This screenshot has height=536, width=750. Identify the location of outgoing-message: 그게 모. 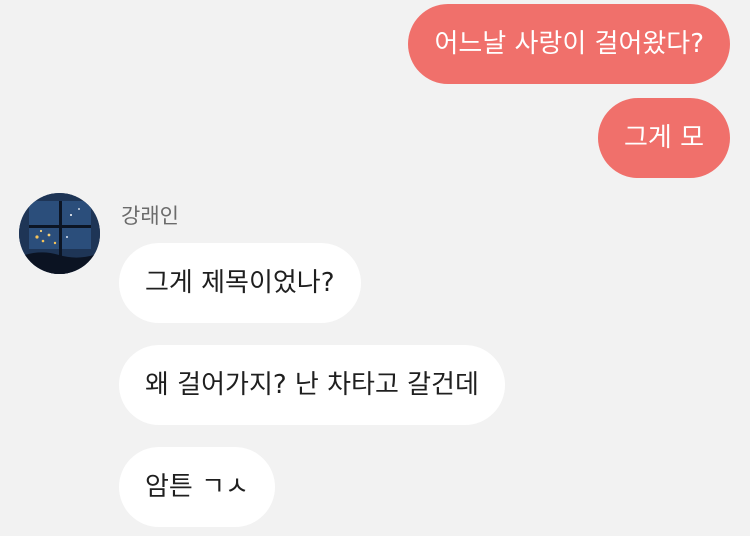
(663, 138).